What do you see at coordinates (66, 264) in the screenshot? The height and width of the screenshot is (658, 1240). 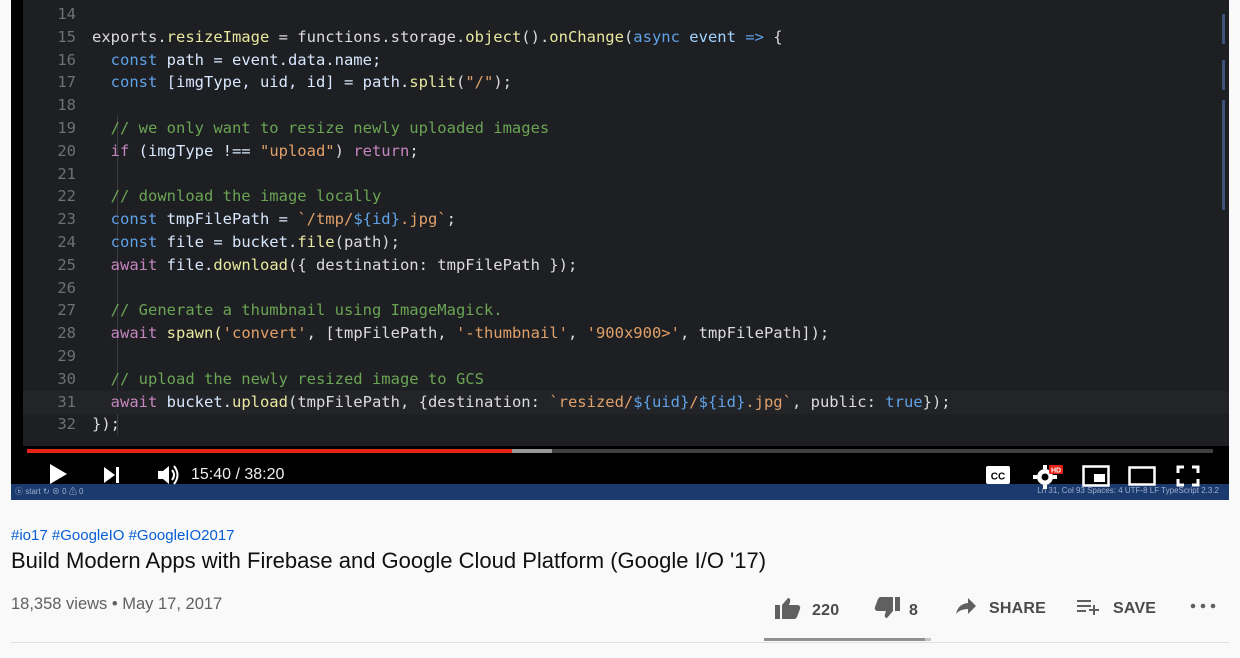 I see `line-number: 25` at bounding box center [66, 264].